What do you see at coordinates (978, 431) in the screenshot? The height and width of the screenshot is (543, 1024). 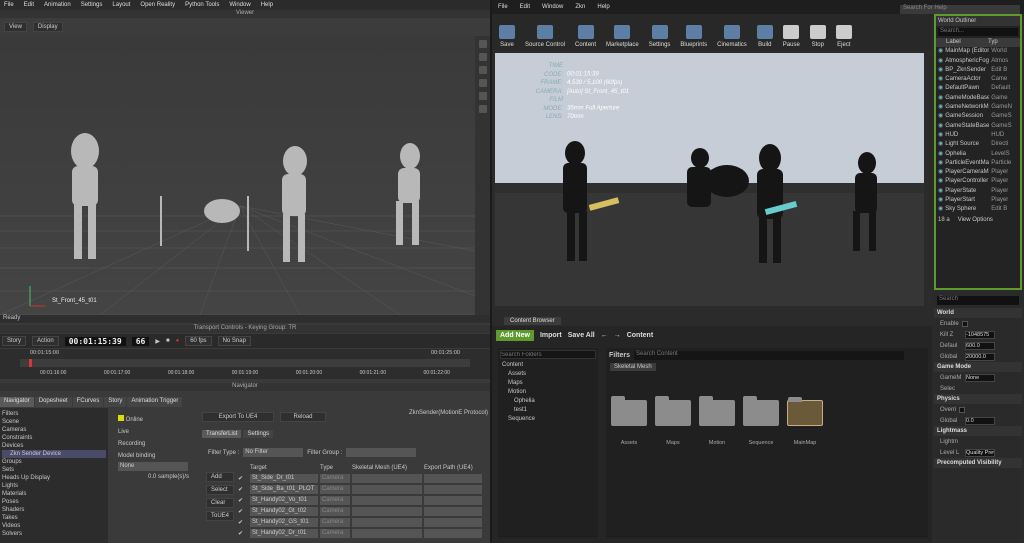 I see `section-lightmass: Lightmass` at bounding box center [978, 431].